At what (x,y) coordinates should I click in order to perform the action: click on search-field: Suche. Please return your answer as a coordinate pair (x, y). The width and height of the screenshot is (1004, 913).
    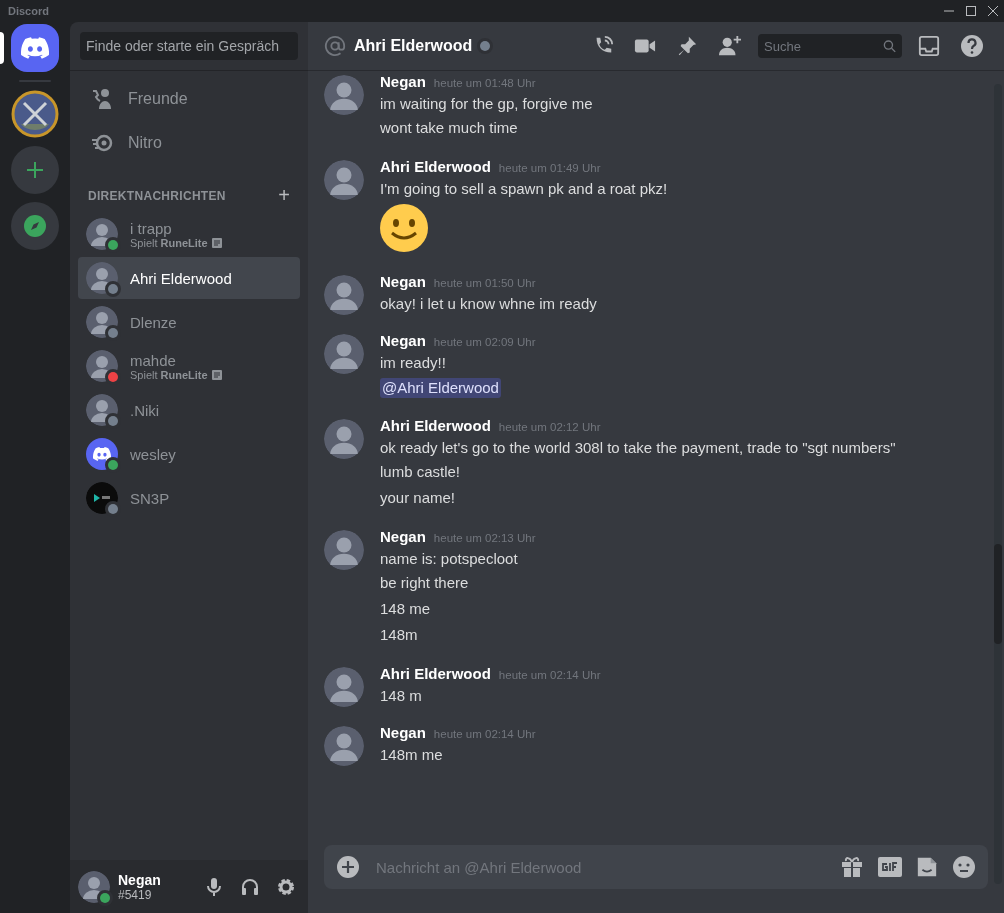
    Looking at the image, I should click on (830, 46).